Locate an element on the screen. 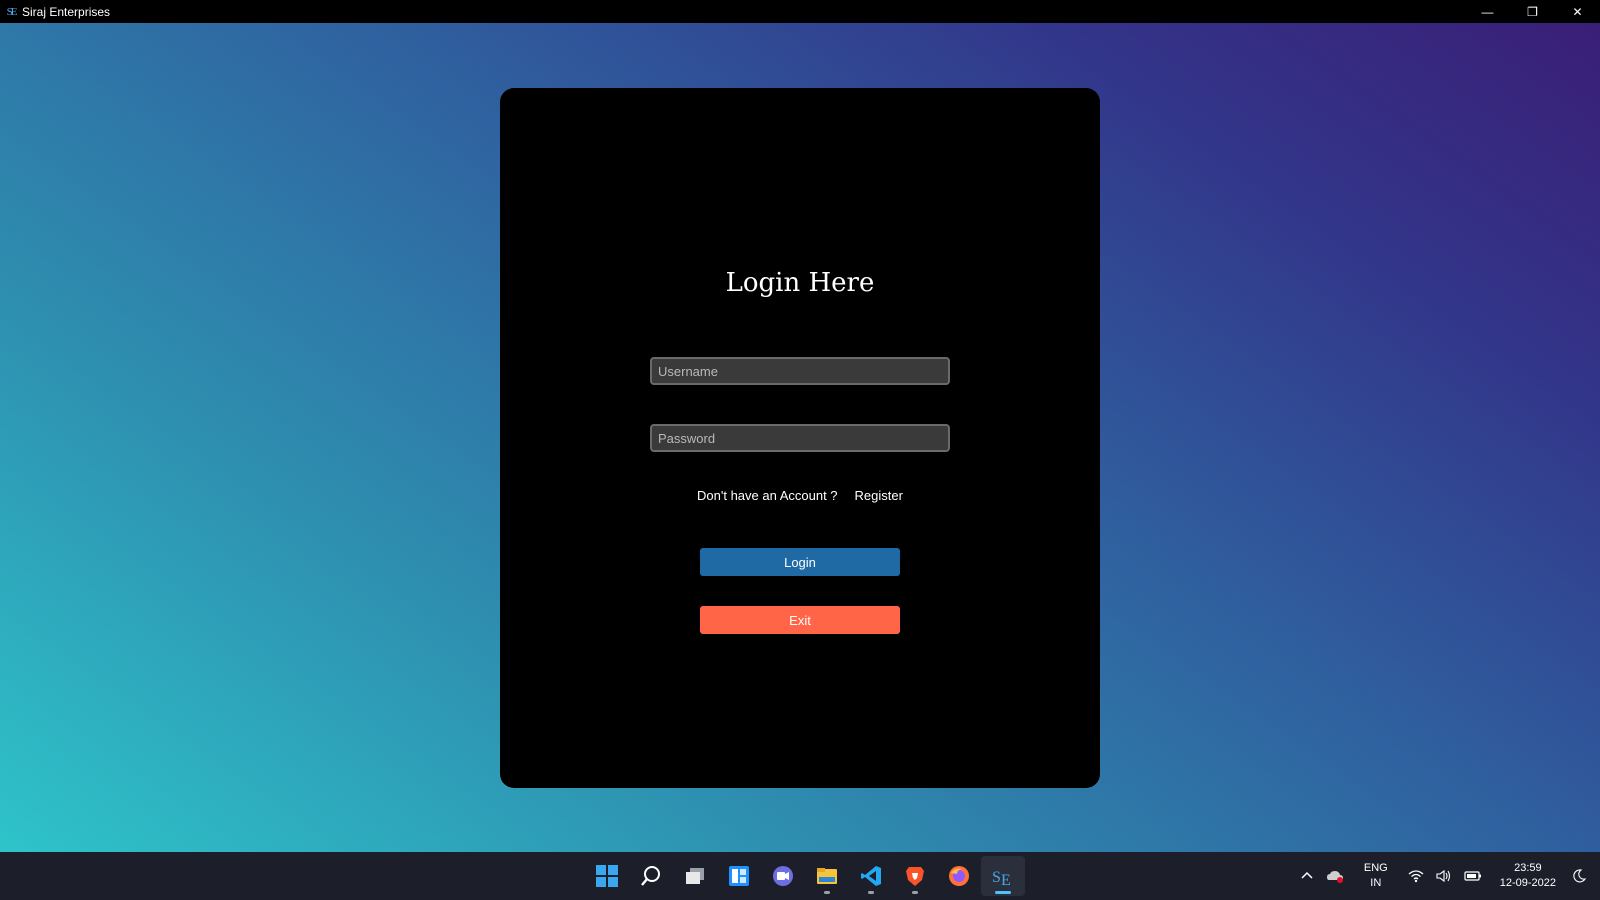  window-titlebar: SE Siraj Enterprises — ❐ ✕ is located at coordinates (800, 11).